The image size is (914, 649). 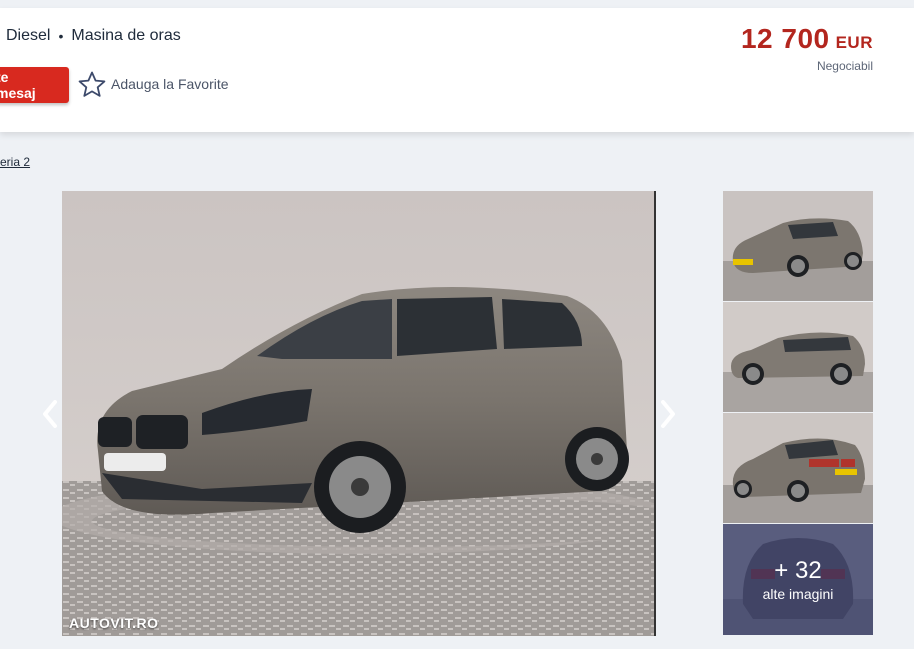 What do you see at coordinates (798, 570) in the screenshot?
I see `more-photos-count: + 32` at bounding box center [798, 570].